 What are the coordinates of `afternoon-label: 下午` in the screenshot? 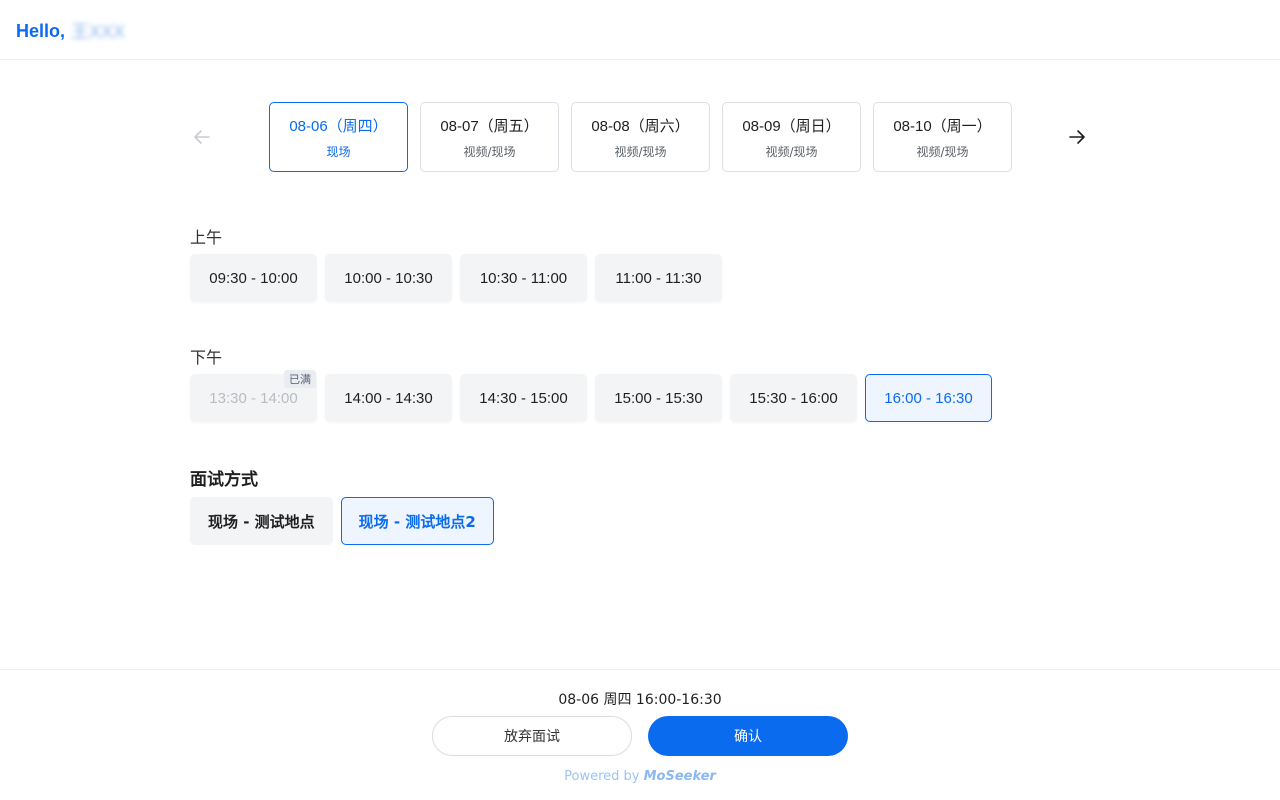 It's located at (206, 357).